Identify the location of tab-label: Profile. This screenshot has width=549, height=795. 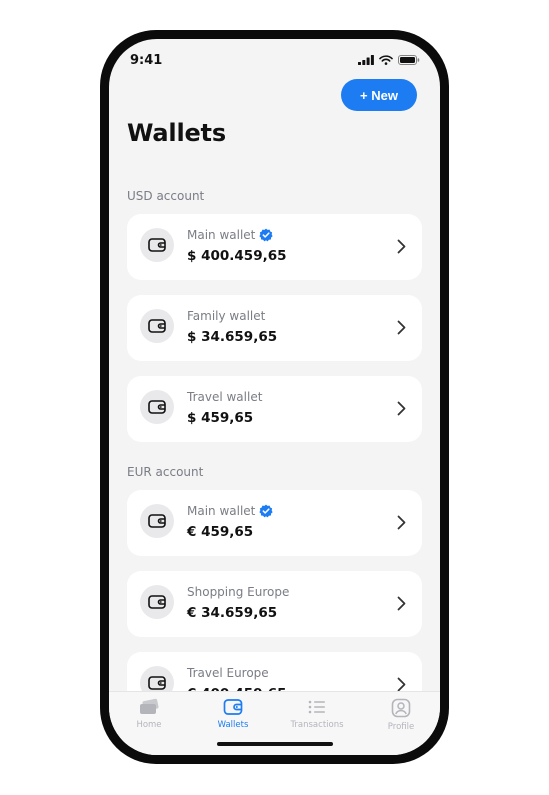
(401, 727).